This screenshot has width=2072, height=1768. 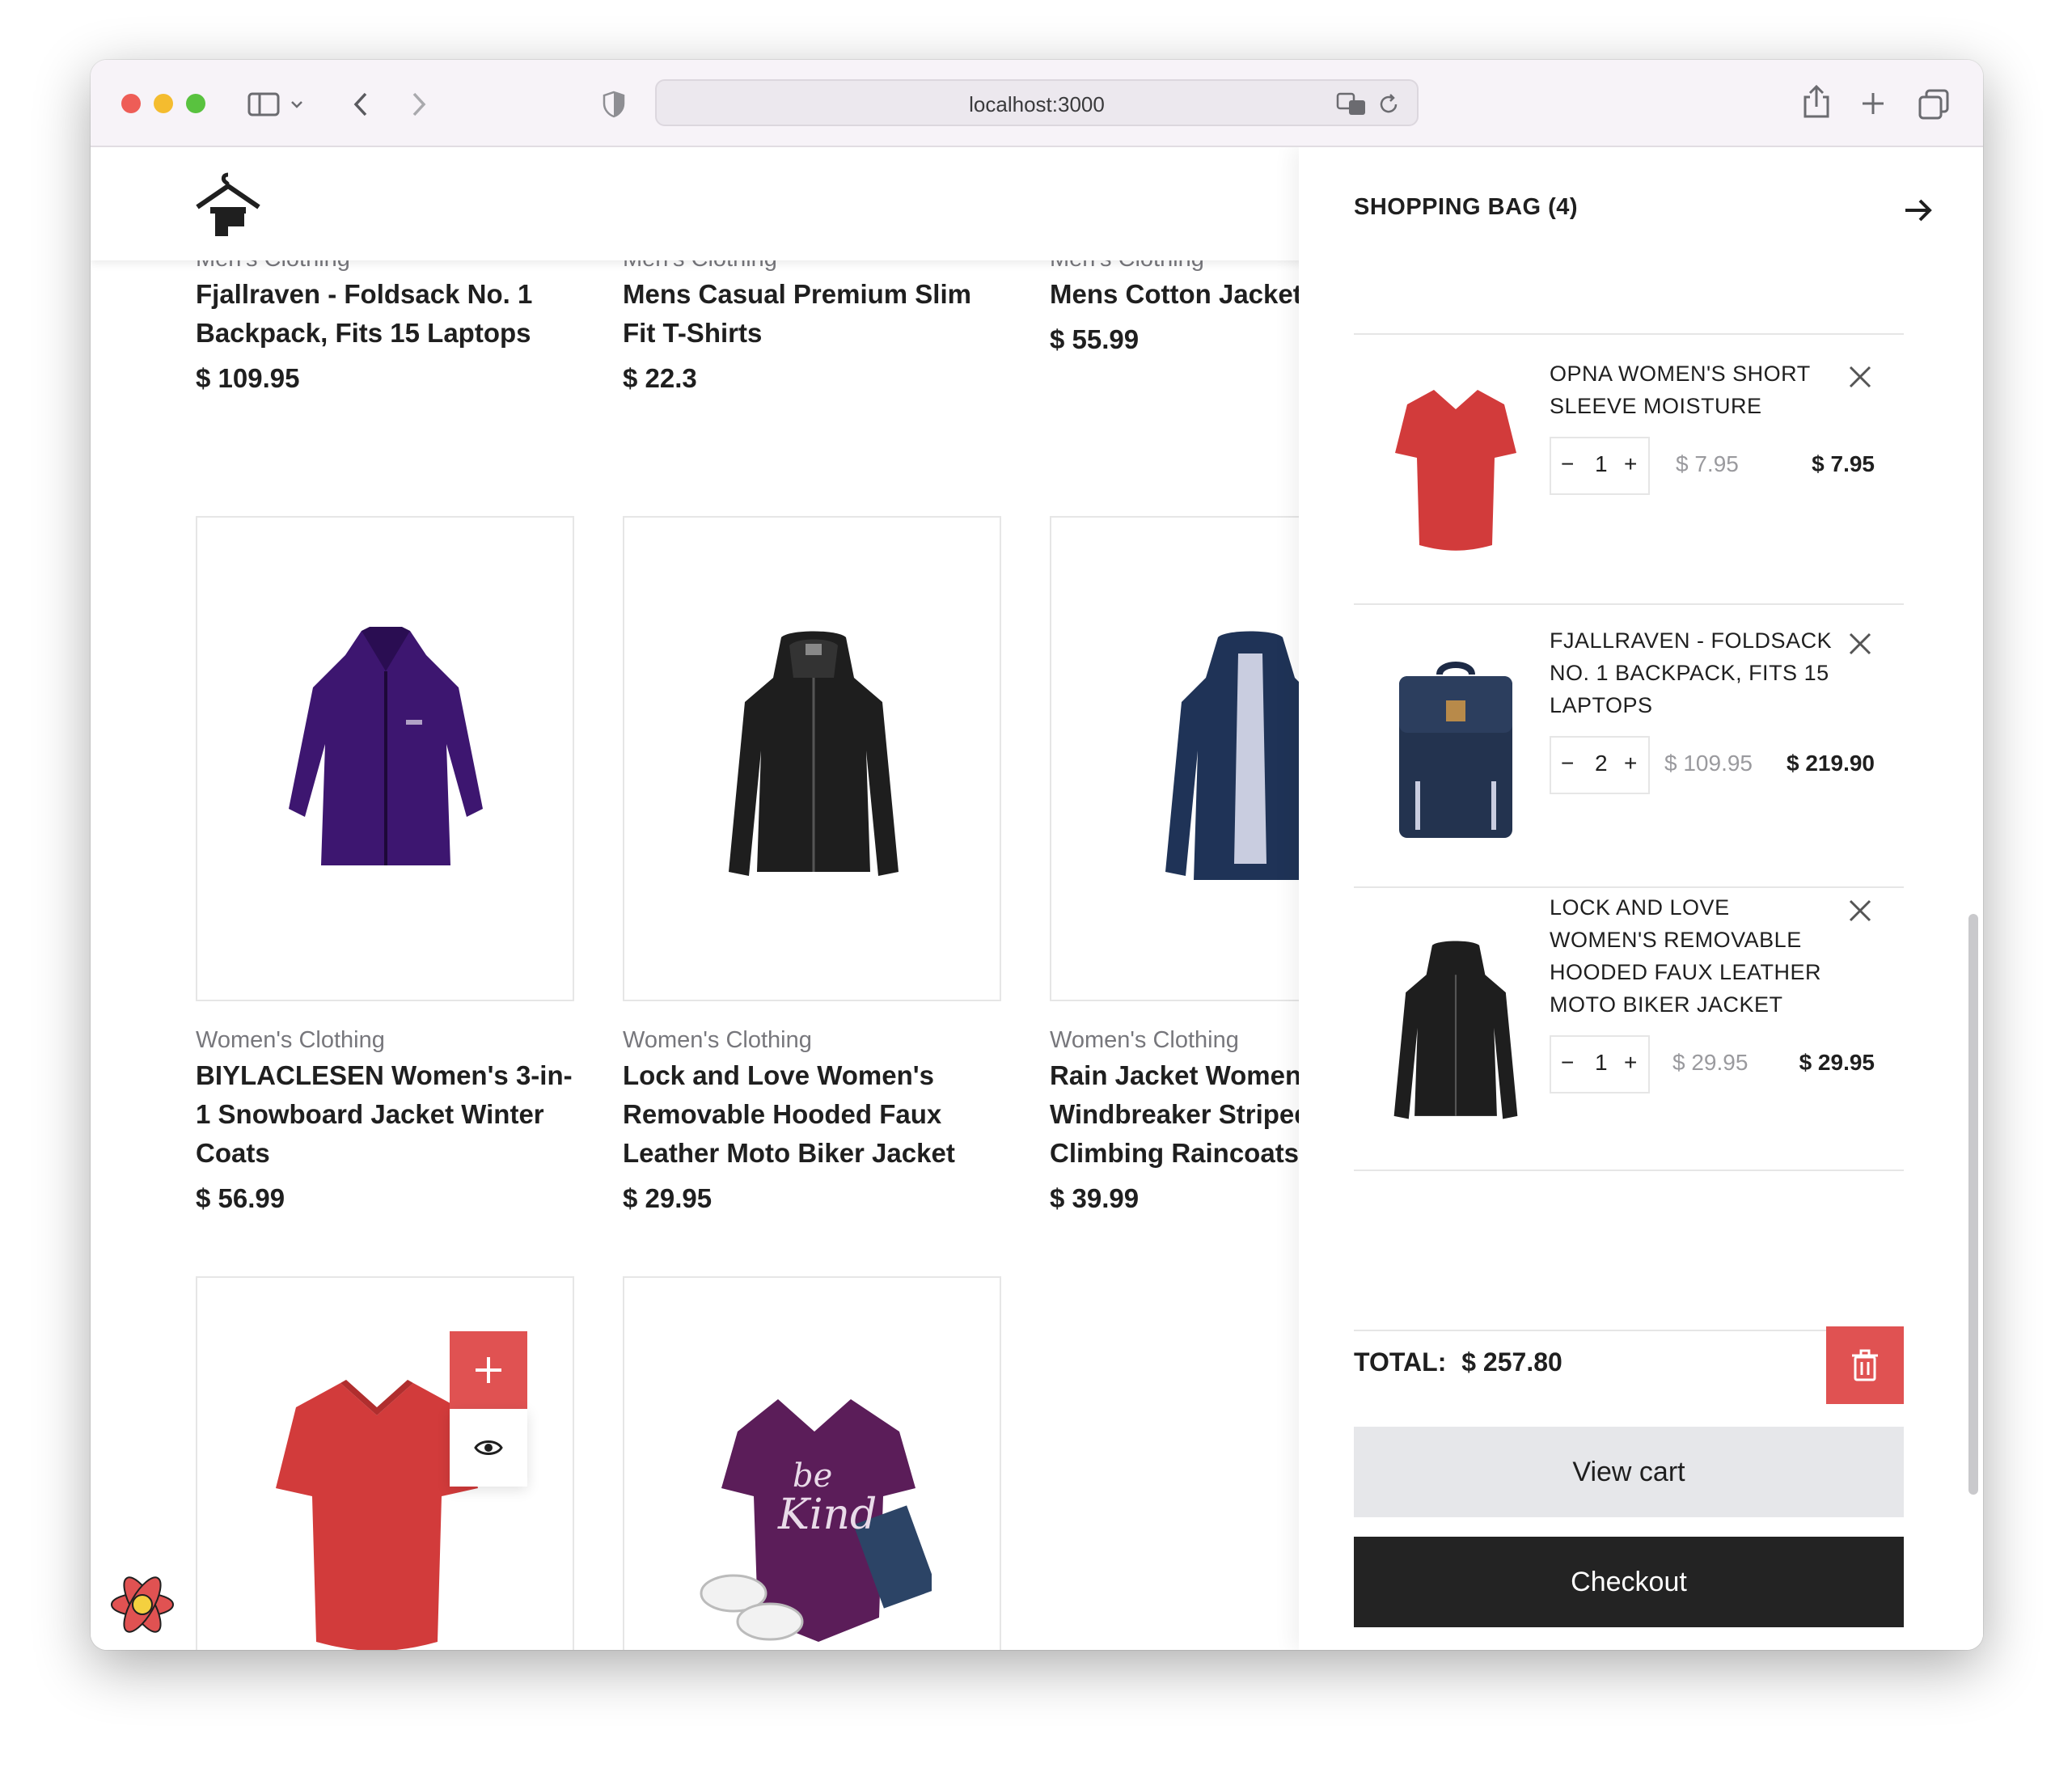 What do you see at coordinates (1691, 640) in the screenshot?
I see `cart-item-name-line: FJALLRAVEN - FOLDSACK` at bounding box center [1691, 640].